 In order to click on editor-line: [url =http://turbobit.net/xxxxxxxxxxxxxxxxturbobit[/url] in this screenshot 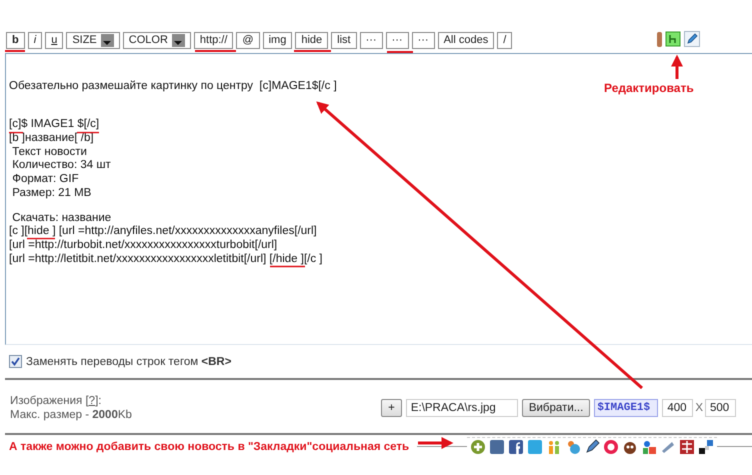, I will do `click(143, 245)`.